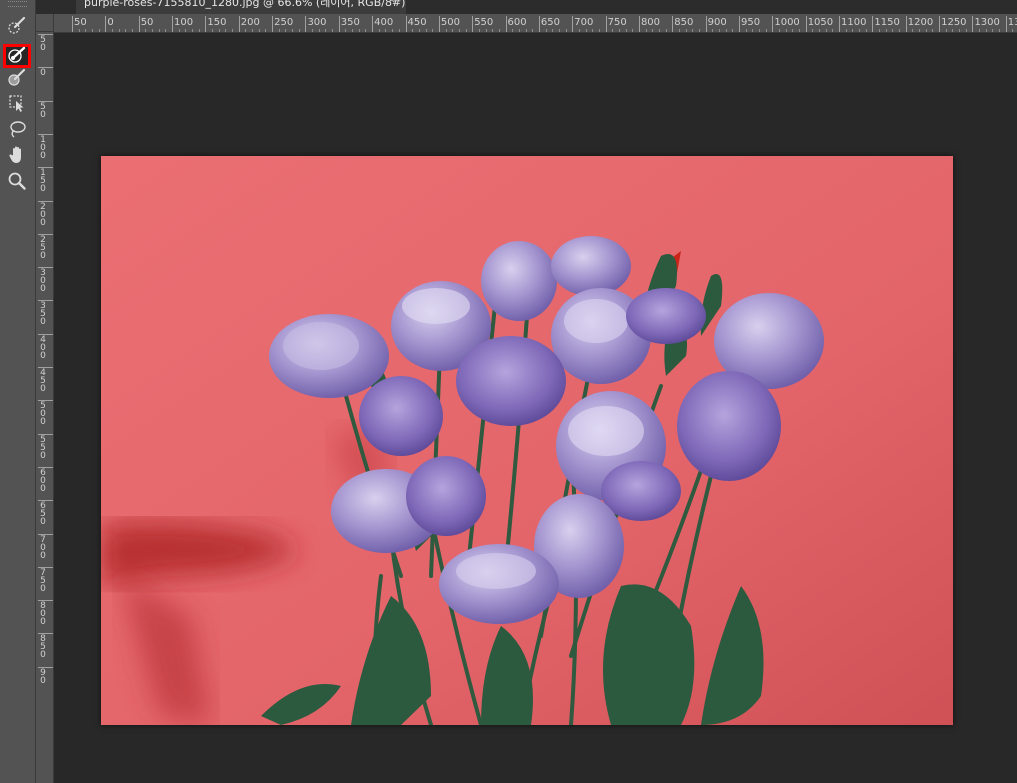 This screenshot has height=783, width=1017. Describe the element at coordinates (43, 381) in the screenshot. I see `ruler-tick-label: 4 5 0` at that location.